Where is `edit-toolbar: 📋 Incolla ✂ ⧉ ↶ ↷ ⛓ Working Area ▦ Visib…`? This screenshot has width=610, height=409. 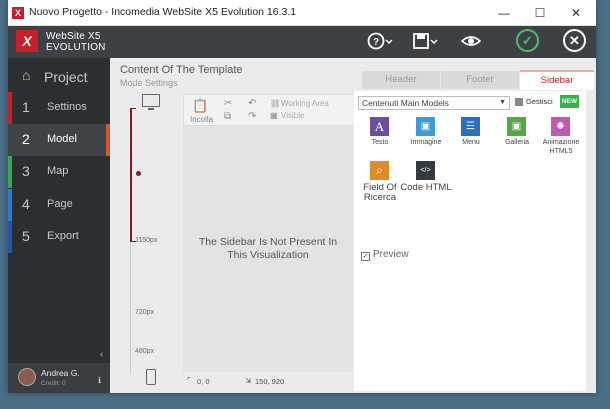 edit-toolbar: 📋 Incolla ✂ ⧉ ↶ ↷ ⛓ Working Area ▦ Visib… is located at coordinates (270, 110).